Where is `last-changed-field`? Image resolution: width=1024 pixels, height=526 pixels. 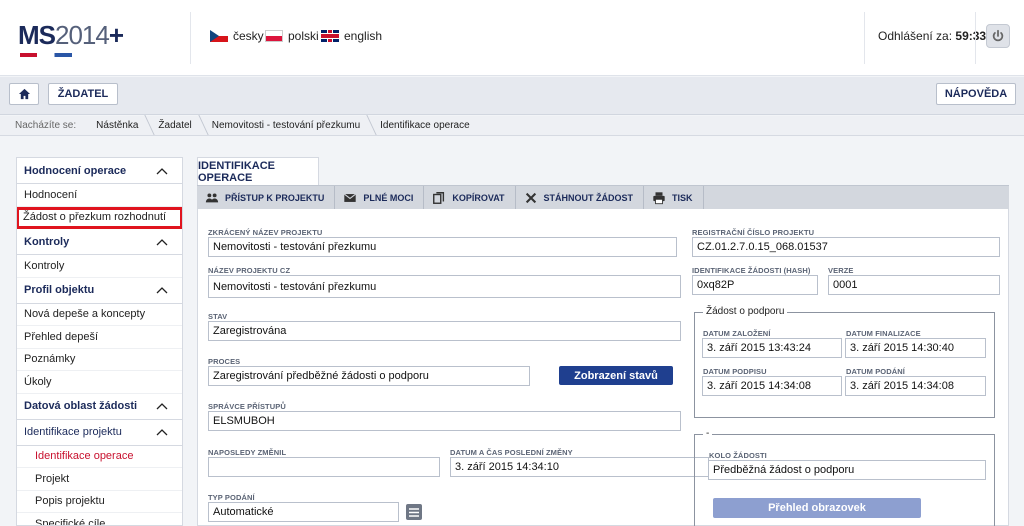 last-changed-field is located at coordinates (324, 467).